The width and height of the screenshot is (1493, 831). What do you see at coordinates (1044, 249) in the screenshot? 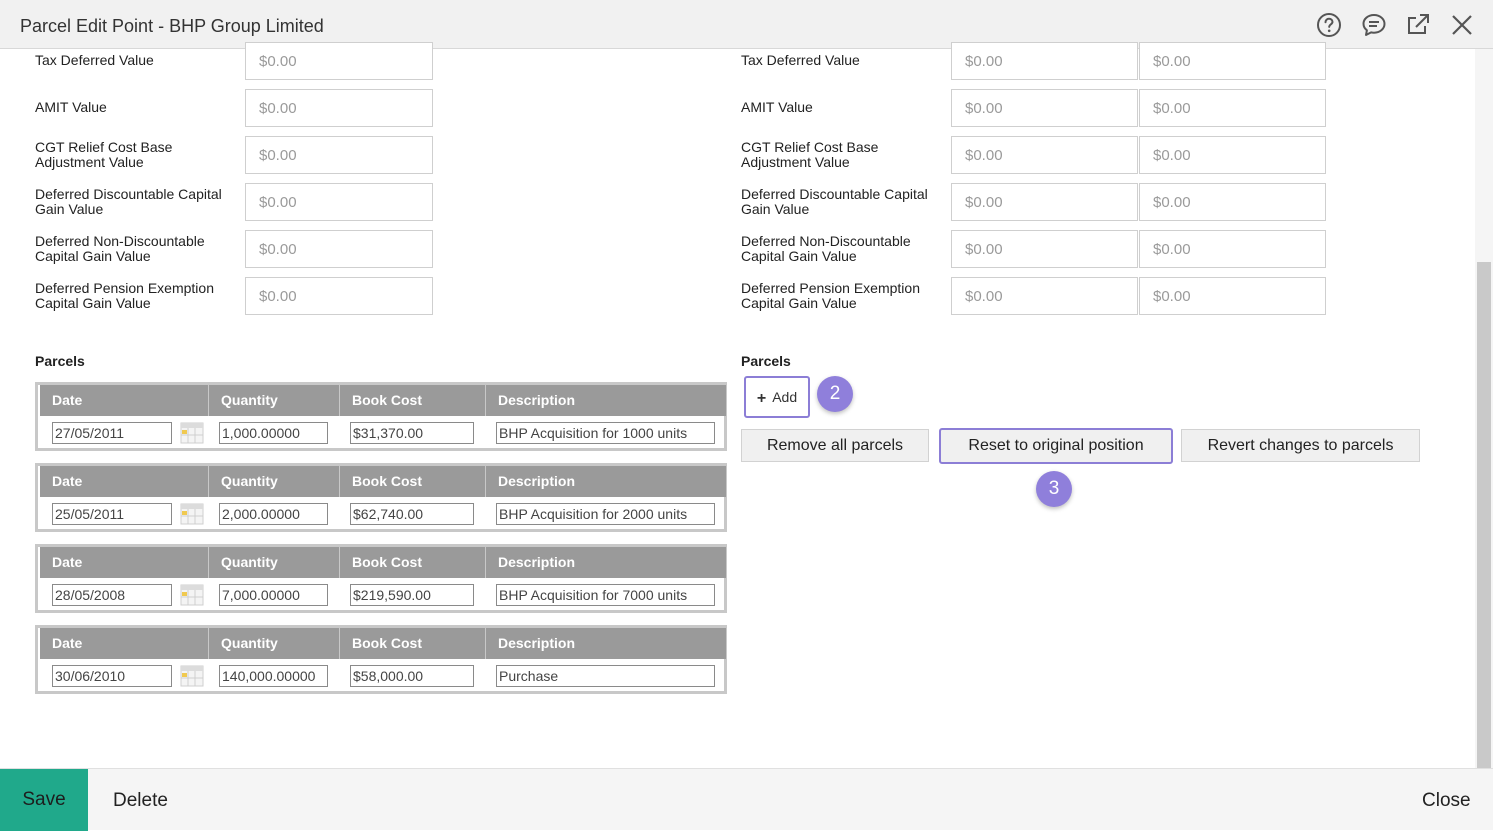
I see `deferred-non-discountable-input-original` at bounding box center [1044, 249].